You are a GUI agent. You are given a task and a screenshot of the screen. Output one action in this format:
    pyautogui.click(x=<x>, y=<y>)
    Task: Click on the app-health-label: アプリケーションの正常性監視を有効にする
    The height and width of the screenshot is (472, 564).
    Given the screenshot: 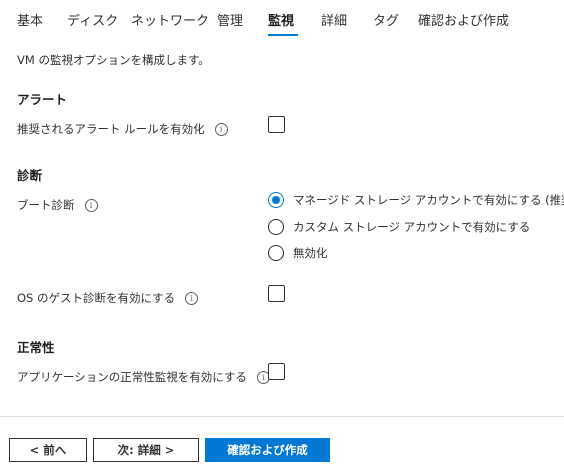 What is the action you would take?
    pyautogui.click(x=132, y=377)
    